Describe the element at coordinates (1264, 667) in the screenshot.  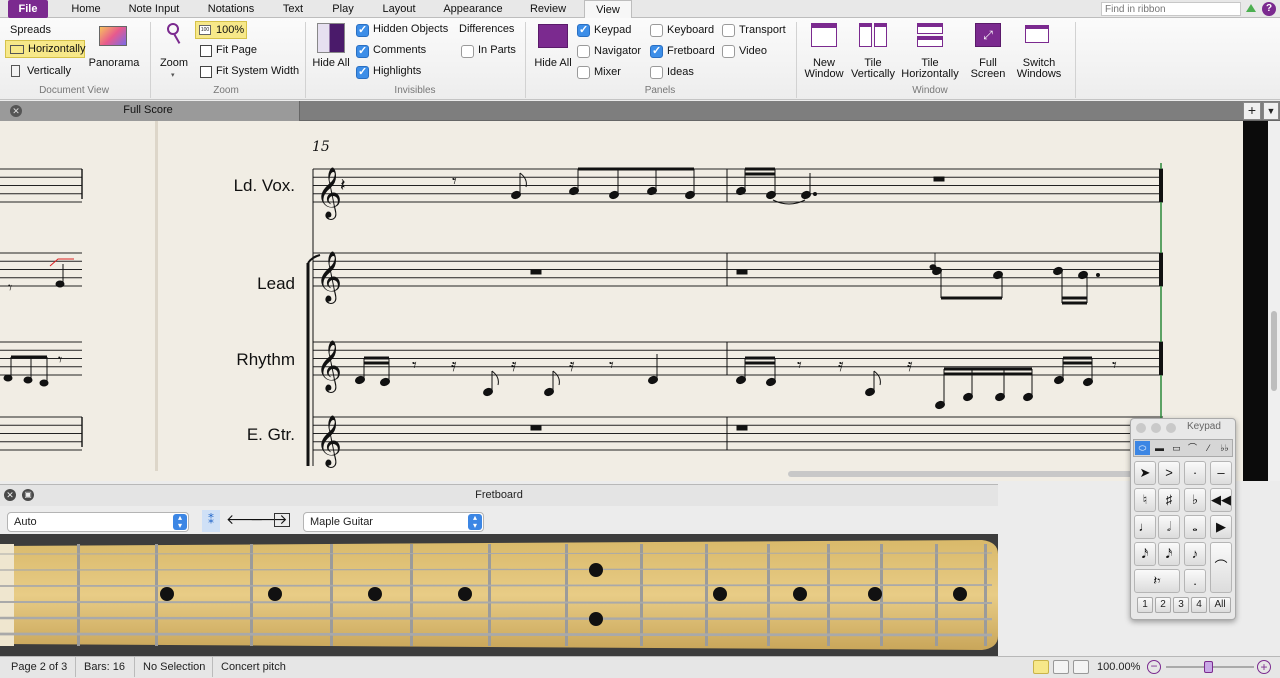
I see `zoom-in-icon: +` at that location.